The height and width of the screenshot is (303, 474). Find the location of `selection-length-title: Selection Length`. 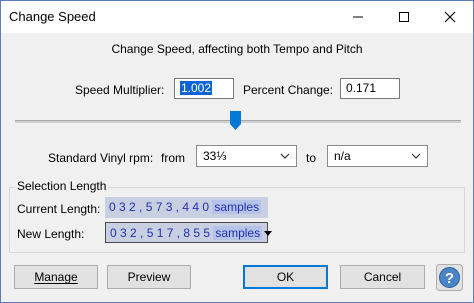

selection-length-title: Selection Length is located at coordinates (62, 186).